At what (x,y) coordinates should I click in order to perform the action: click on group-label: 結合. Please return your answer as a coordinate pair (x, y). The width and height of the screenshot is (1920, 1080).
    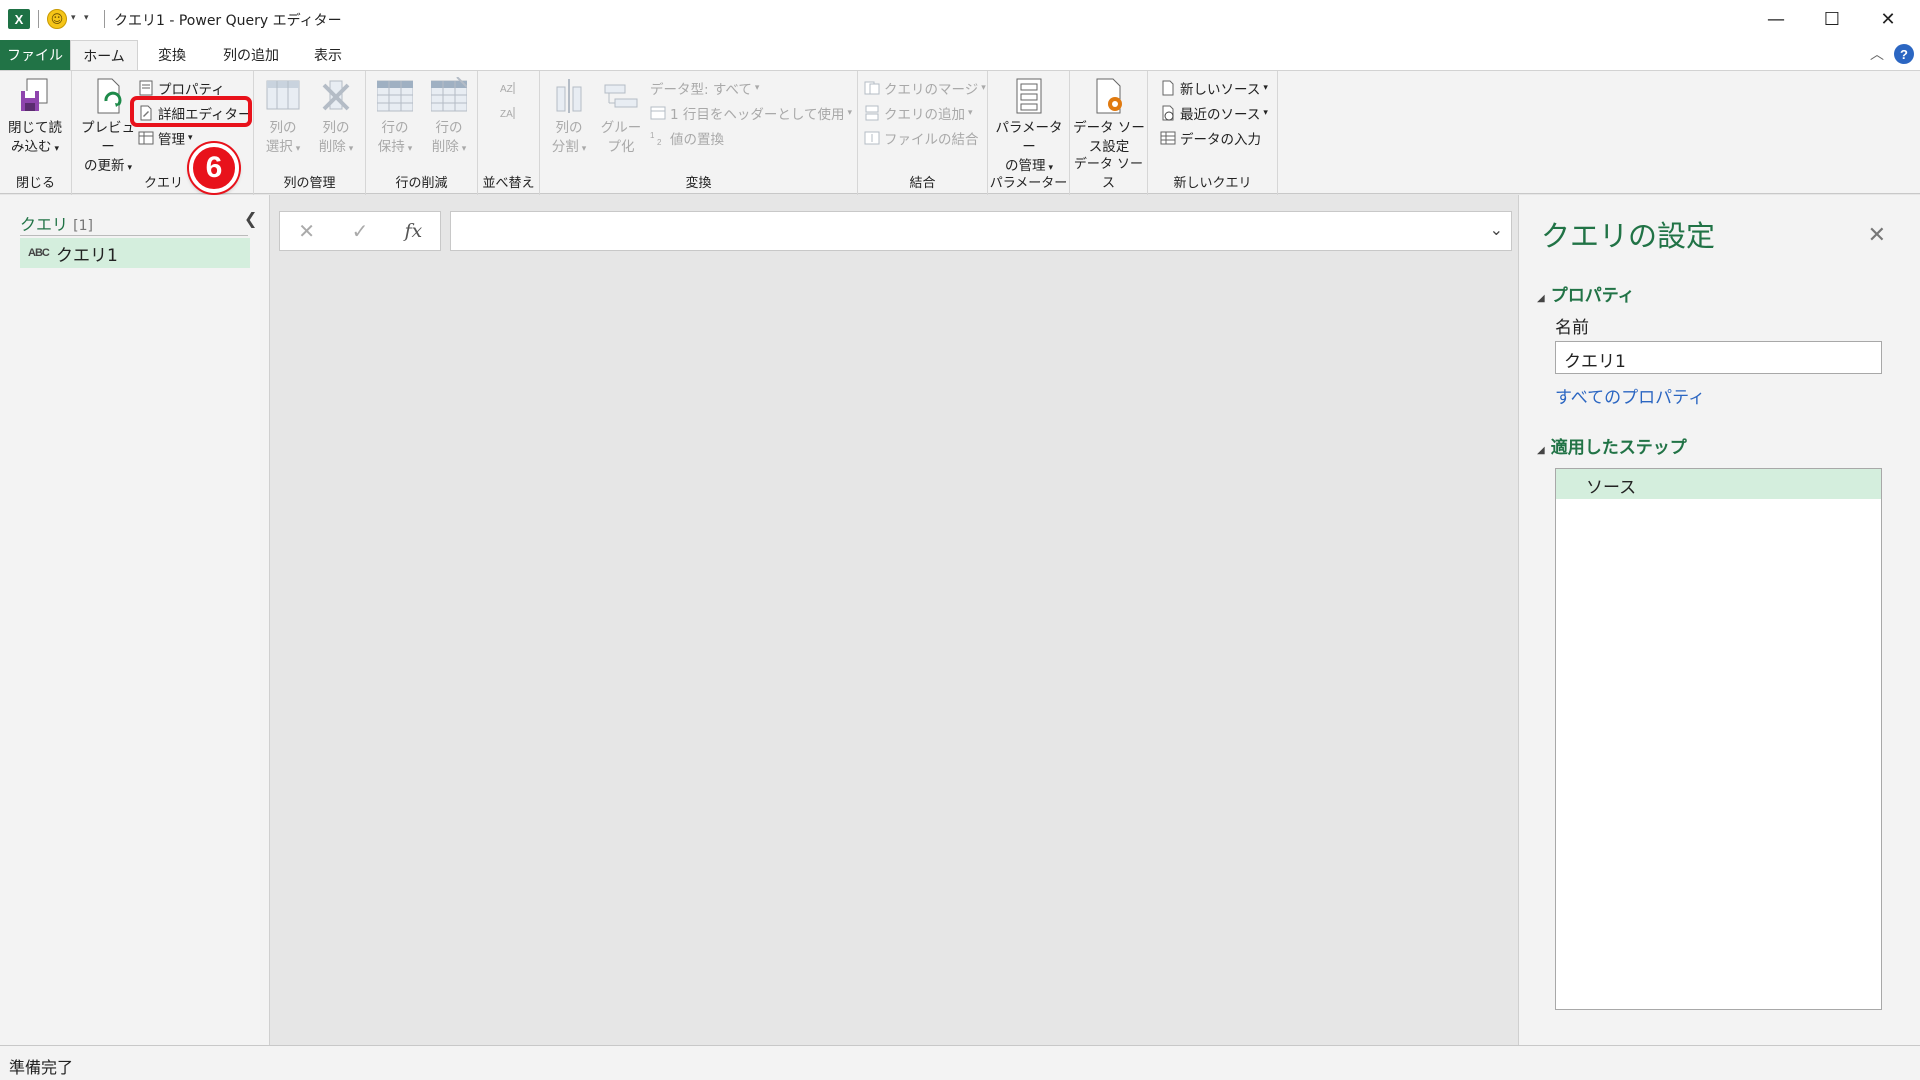
    Looking at the image, I should click on (922, 183).